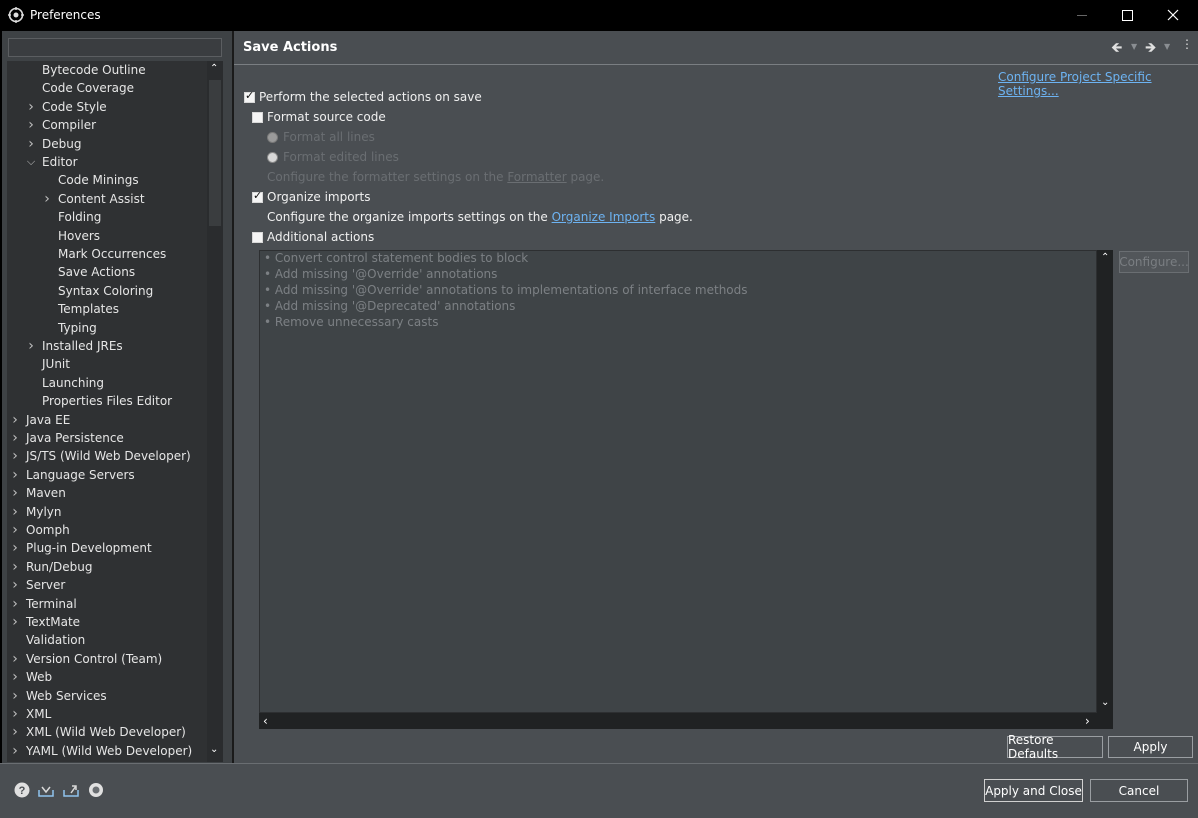 This screenshot has height=818, width=1198. Describe the element at coordinates (51, 604) in the screenshot. I see `tree-item: Terminal` at that location.